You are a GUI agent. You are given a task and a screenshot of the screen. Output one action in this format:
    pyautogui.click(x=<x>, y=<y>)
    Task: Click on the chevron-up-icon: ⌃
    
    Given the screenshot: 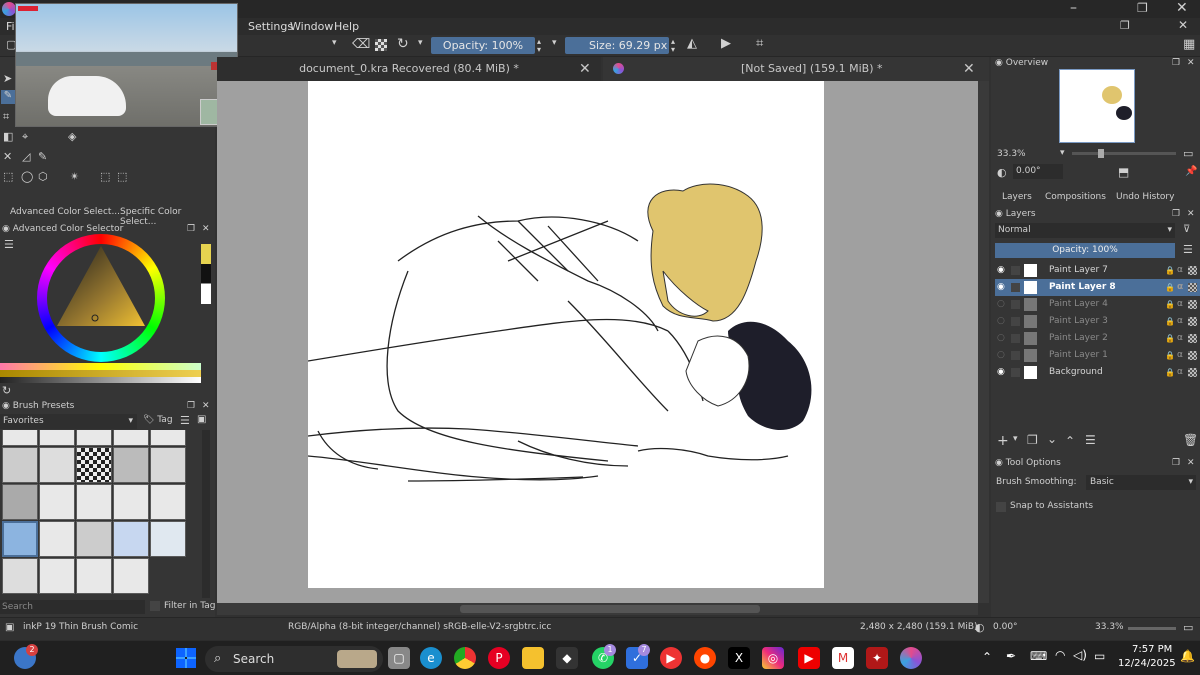 What is the action you would take?
    pyautogui.click(x=987, y=657)
    